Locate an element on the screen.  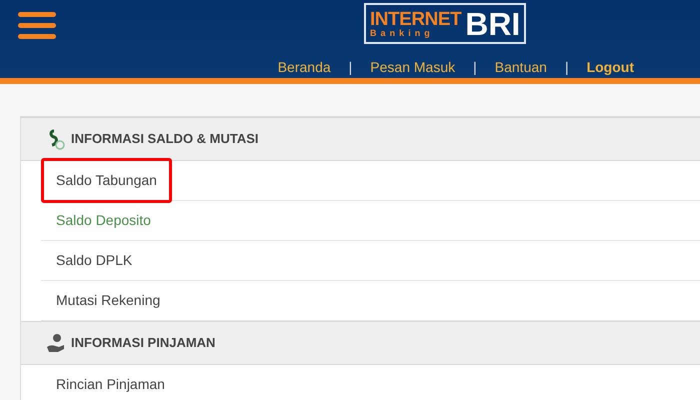
nav-link: Bantuan is located at coordinates (520, 67).